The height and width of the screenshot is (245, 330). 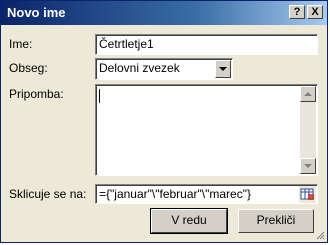 What do you see at coordinates (297, 12) in the screenshot?
I see `help-button: ?` at bounding box center [297, 12].